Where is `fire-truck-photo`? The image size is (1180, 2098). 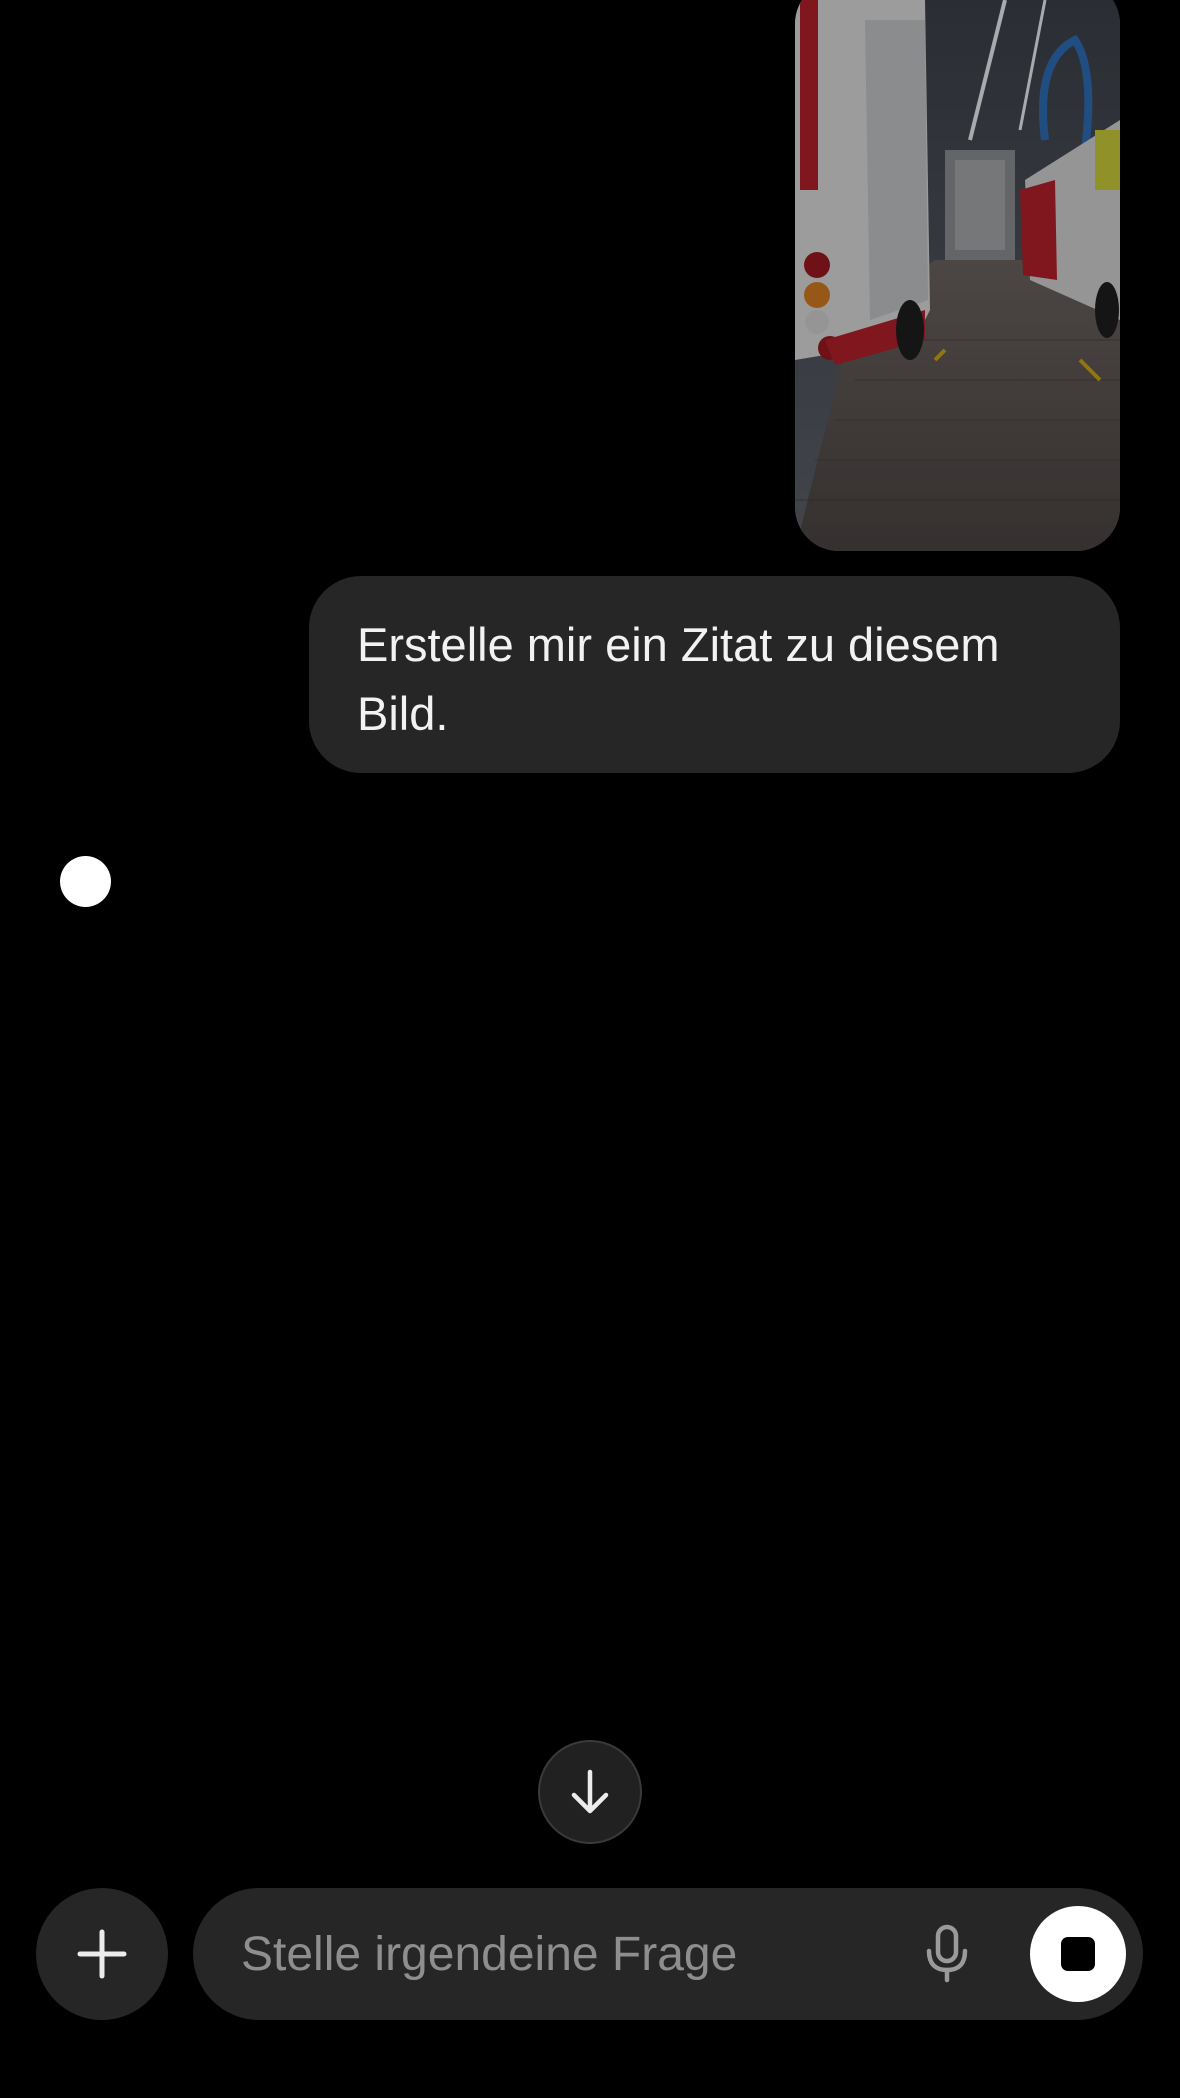 fire-truck-photo is located at coordinates (957, 275).